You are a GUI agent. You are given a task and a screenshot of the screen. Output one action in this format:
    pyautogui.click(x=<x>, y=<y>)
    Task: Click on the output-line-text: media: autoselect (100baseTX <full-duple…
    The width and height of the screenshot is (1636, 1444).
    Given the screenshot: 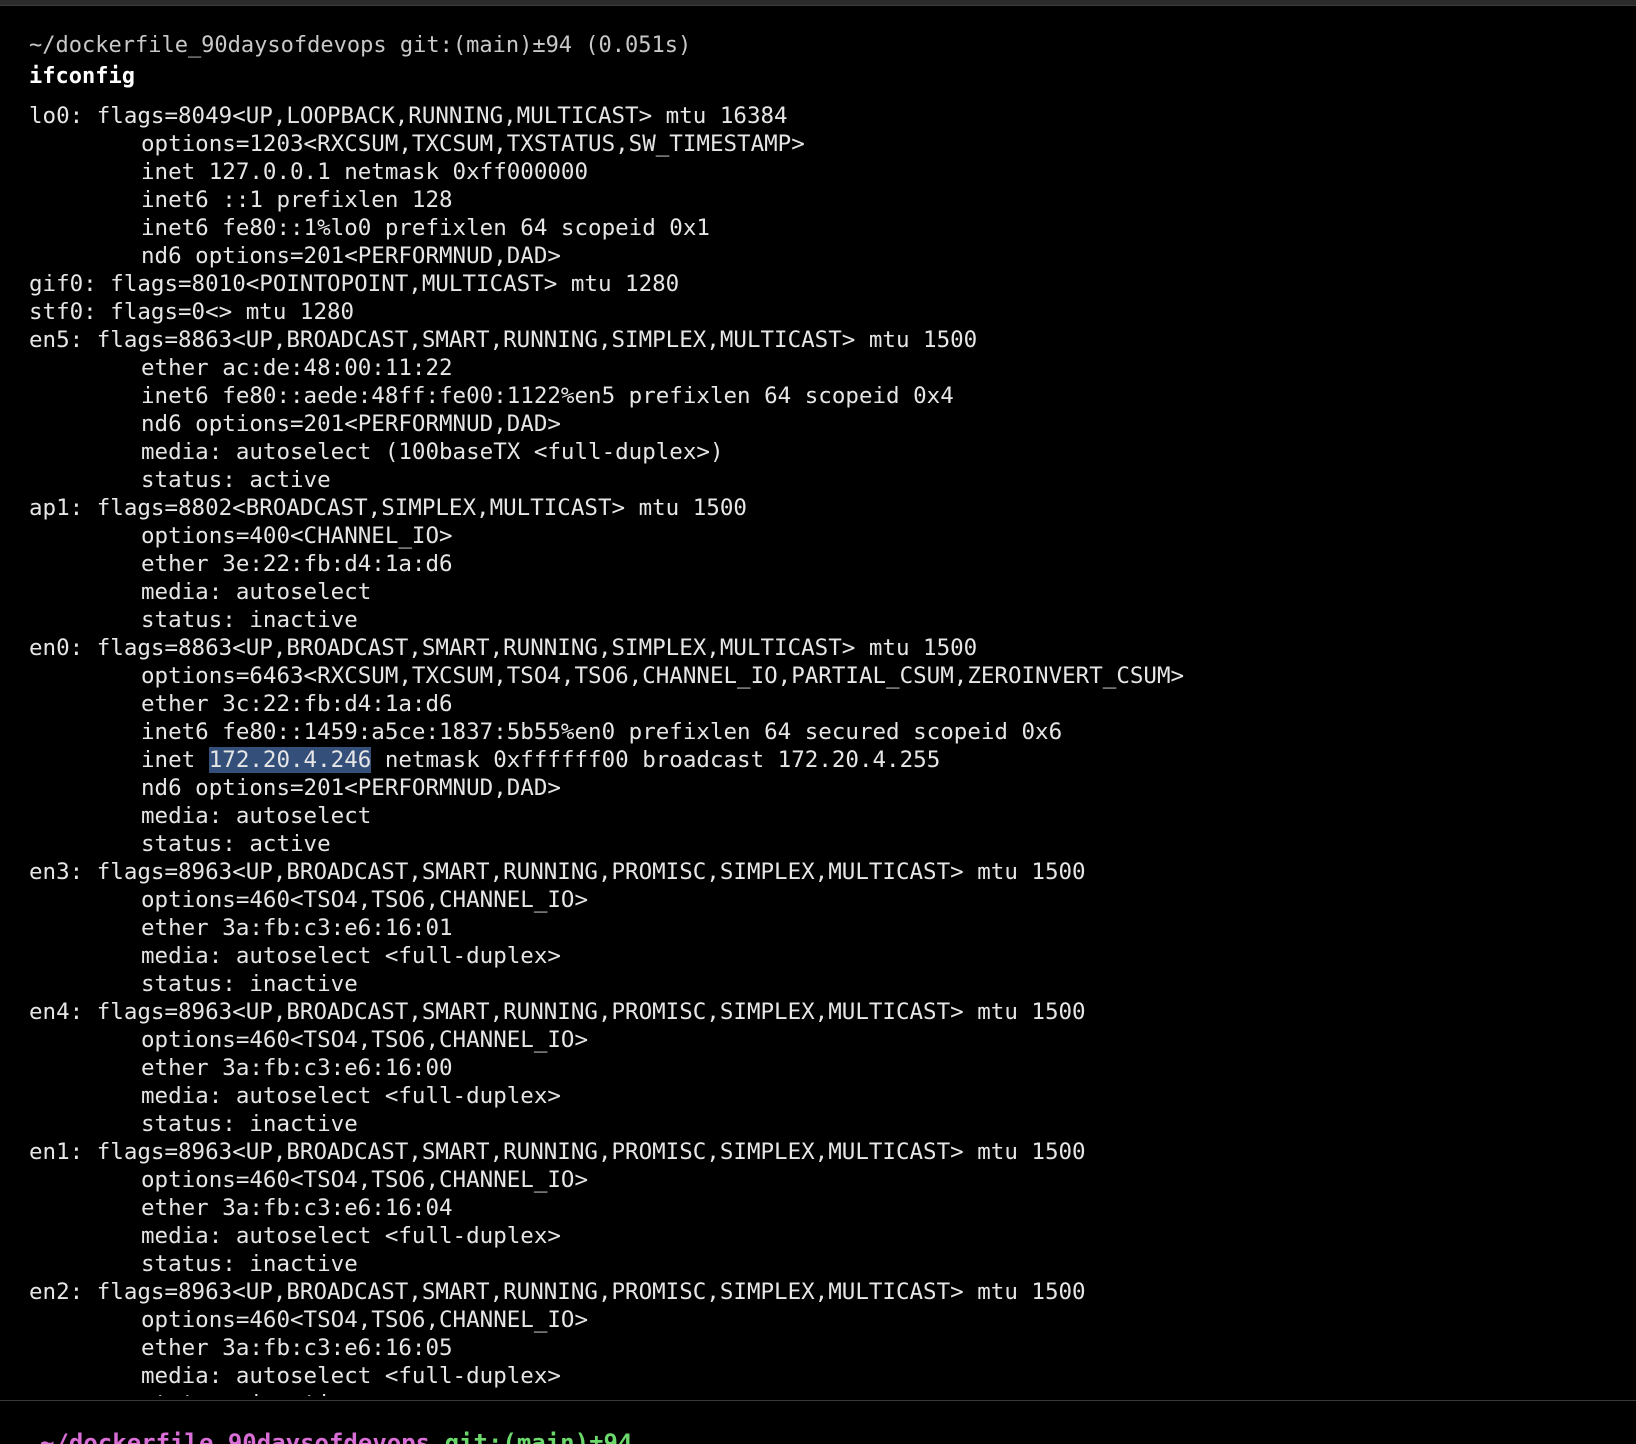 What is the action you would take?
    pyautogui.click(x=432, y=452)
    